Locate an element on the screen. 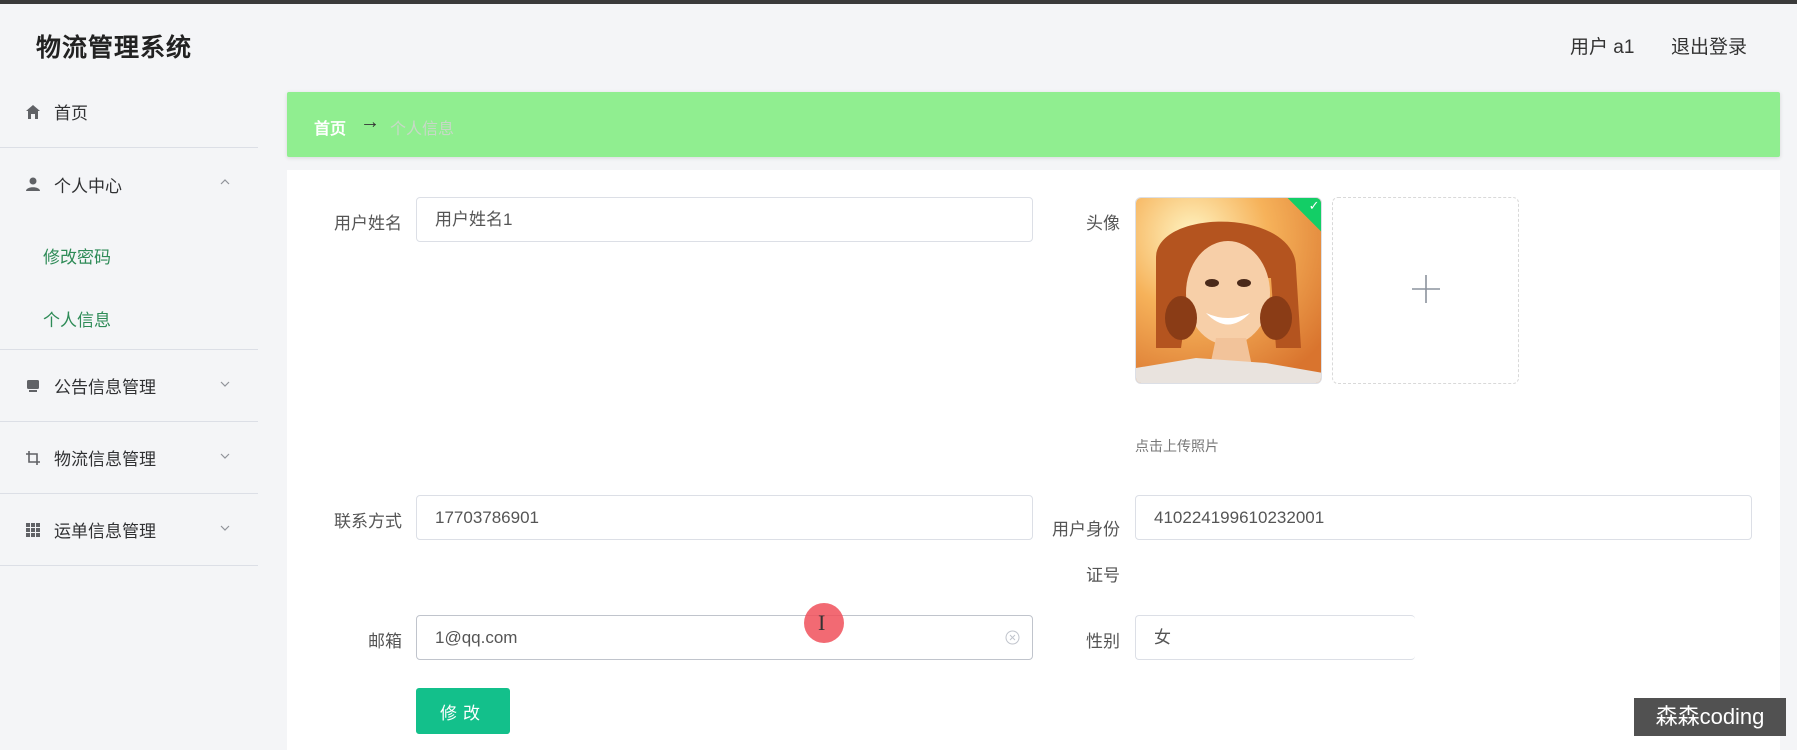 The image size is (1797, 750). watermark: 森森coding is located at coordinates (1710, 717).